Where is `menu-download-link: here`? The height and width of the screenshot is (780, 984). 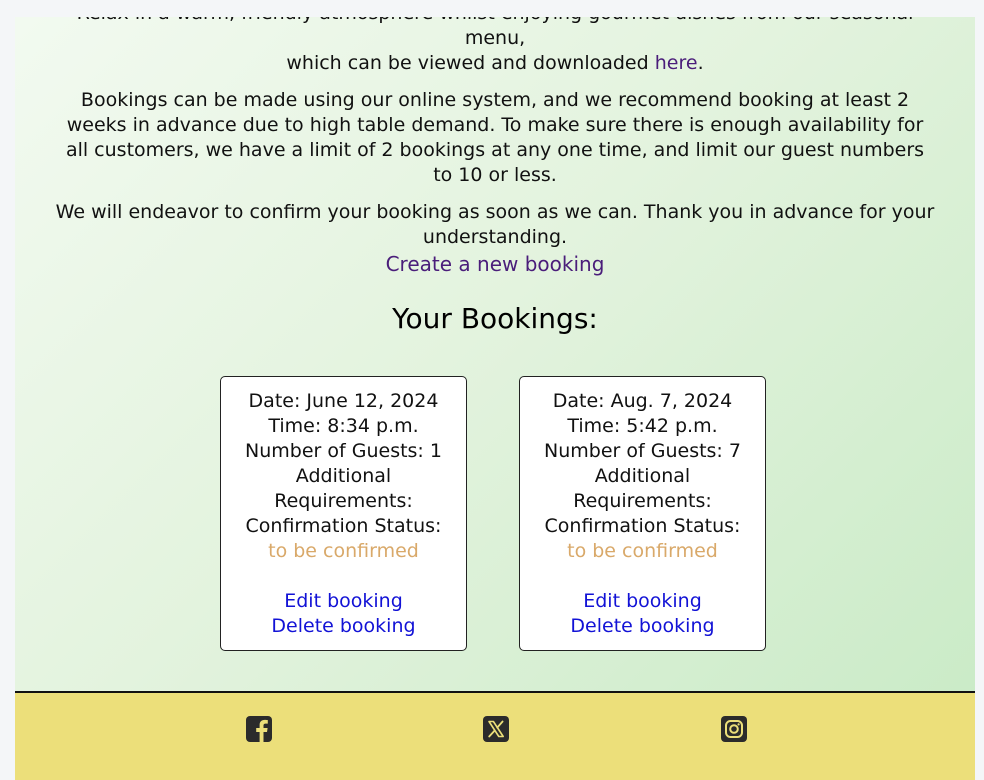
menu-download-link: here is located at coordinates (676, 63).